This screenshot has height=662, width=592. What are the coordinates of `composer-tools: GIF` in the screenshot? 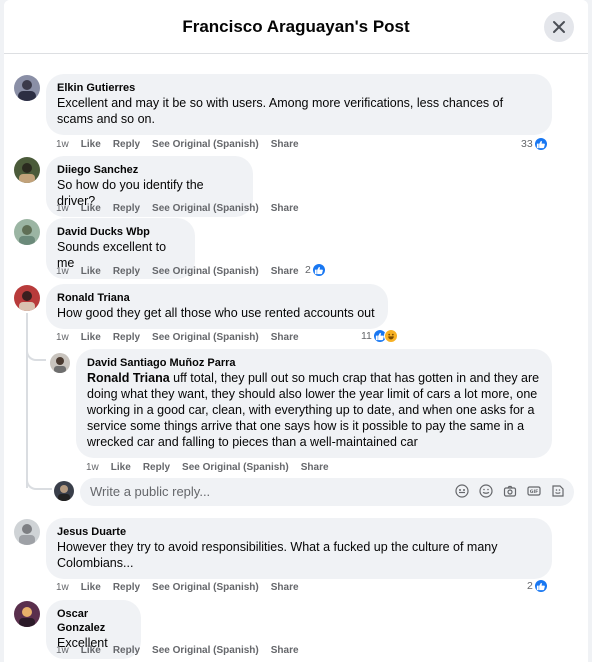 It's located at (510, 491).